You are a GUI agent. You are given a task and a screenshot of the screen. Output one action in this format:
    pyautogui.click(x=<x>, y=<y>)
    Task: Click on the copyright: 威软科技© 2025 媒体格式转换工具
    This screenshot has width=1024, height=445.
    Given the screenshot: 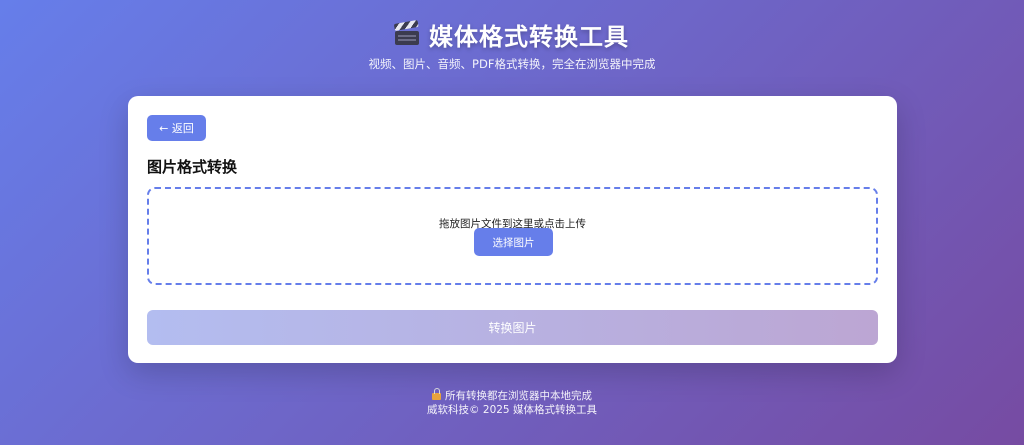 What is the action you would take?
    pyautogui.click(x=512, y=410)
    